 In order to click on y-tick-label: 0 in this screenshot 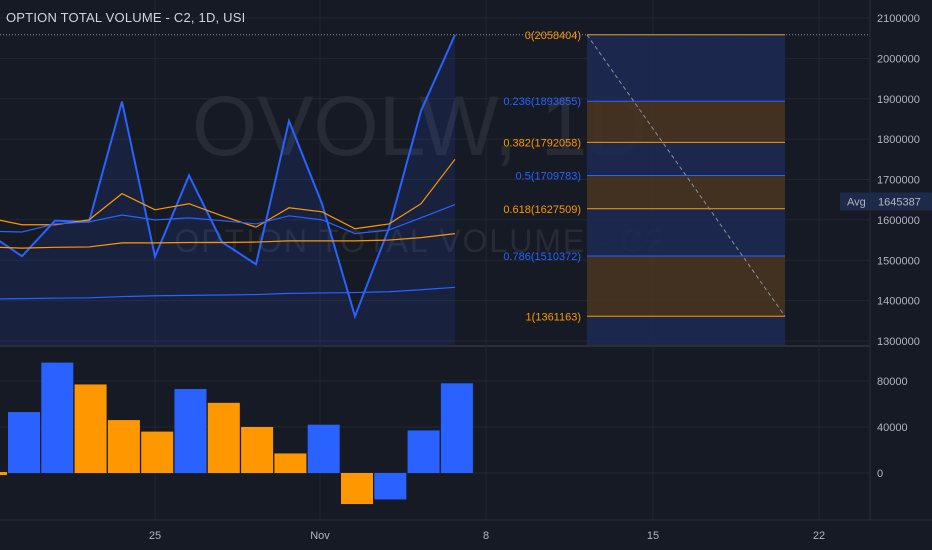, I will do `click(880, 474)`.